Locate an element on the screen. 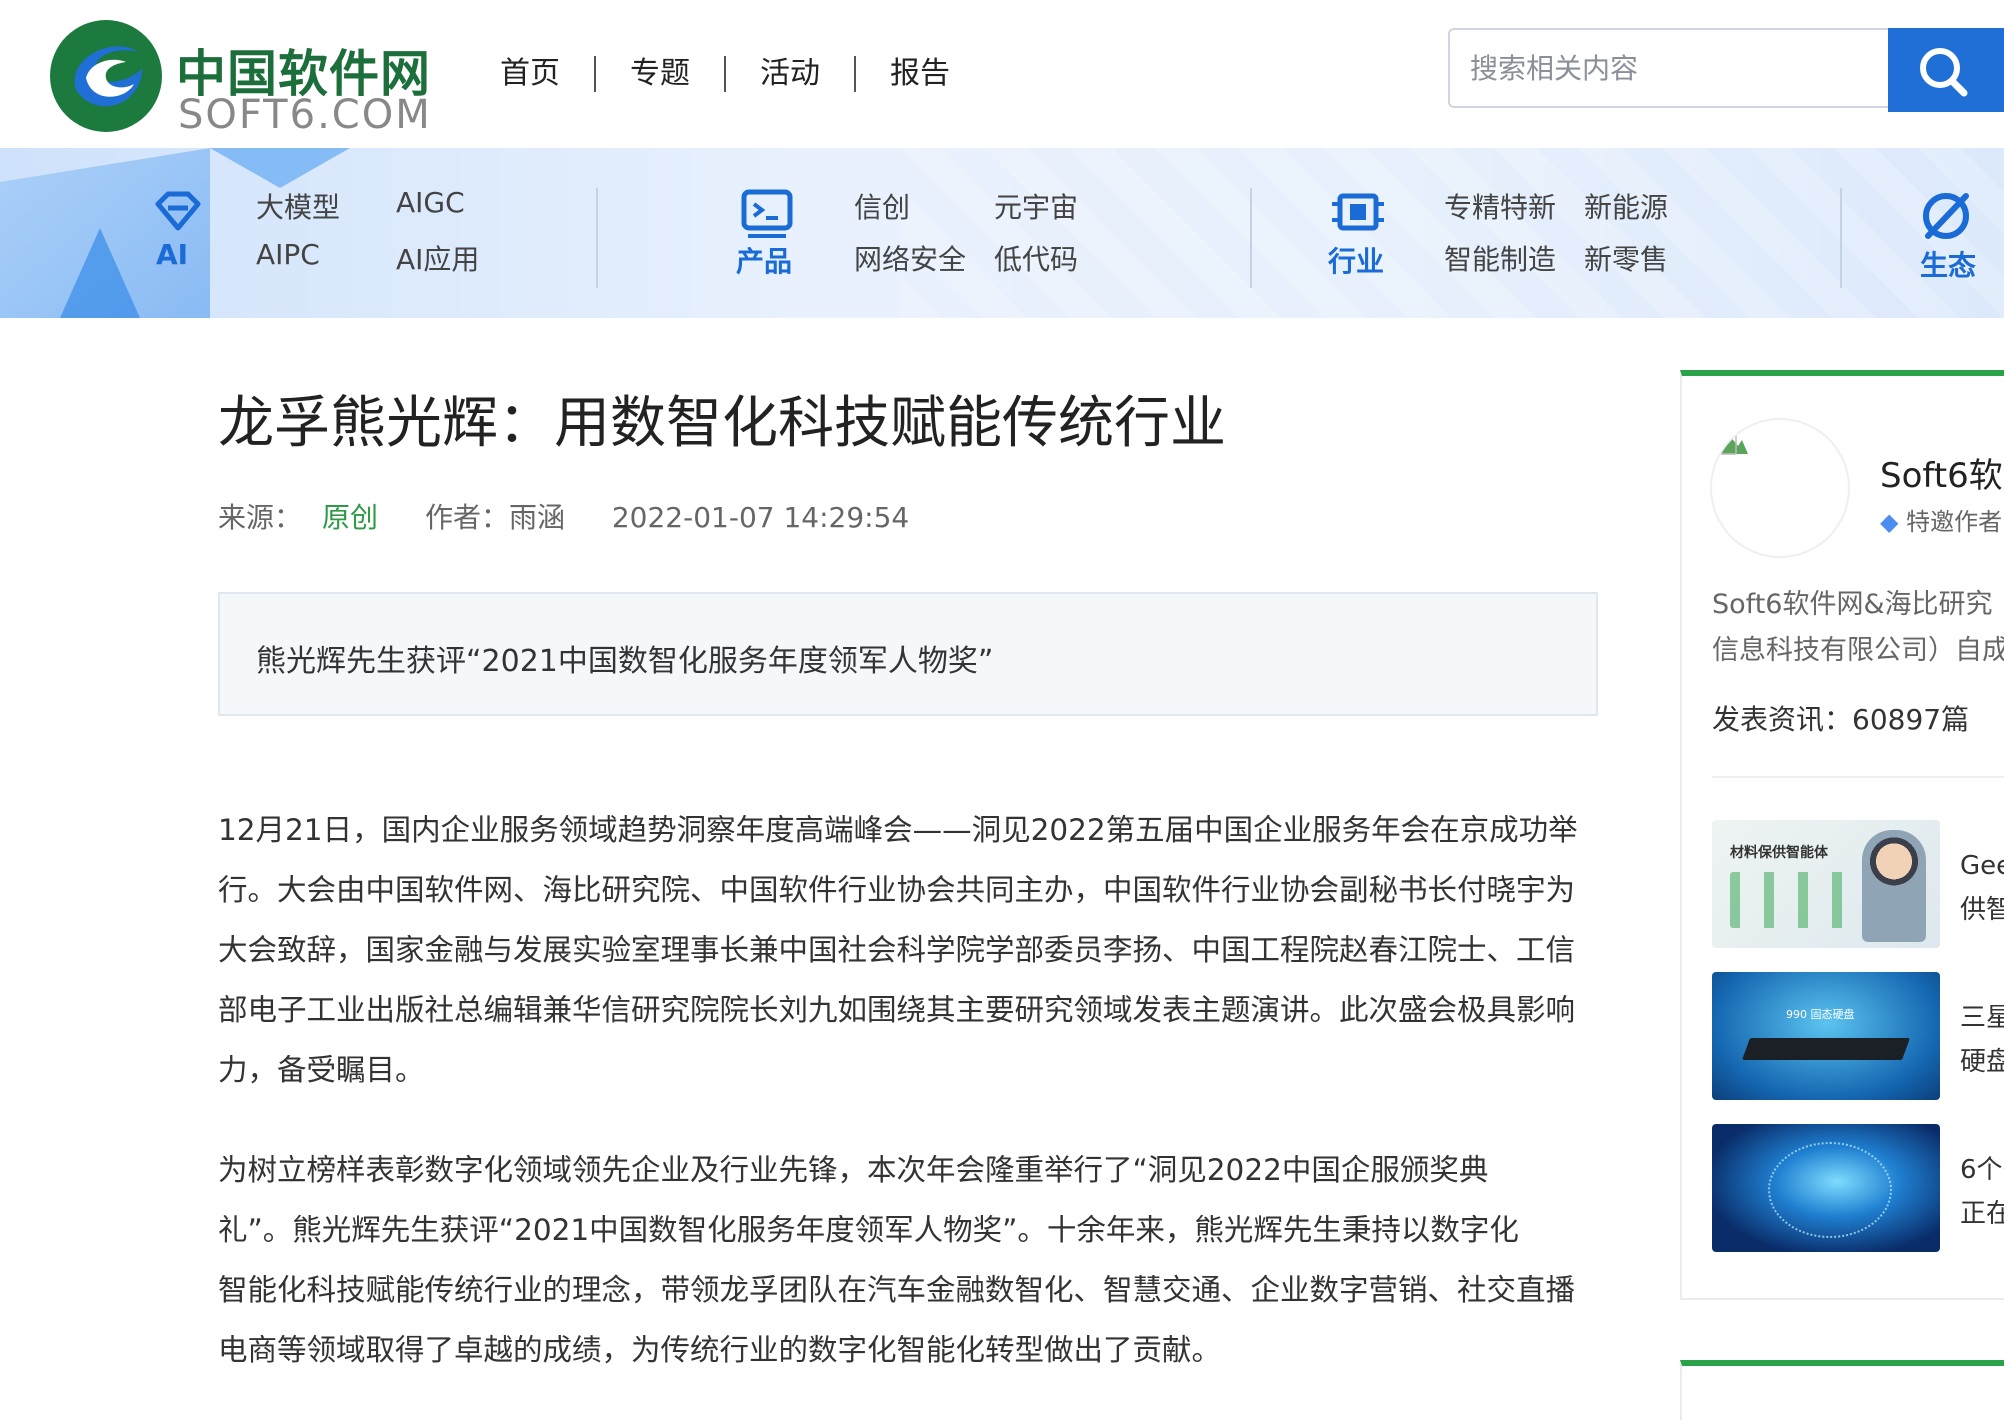 Image resolution: width=2004 pixels, height=1420 pixels. article-title: 龙孚熊光辉：用数智化科技赋能传统行业 is located at coordinates (722, 423).